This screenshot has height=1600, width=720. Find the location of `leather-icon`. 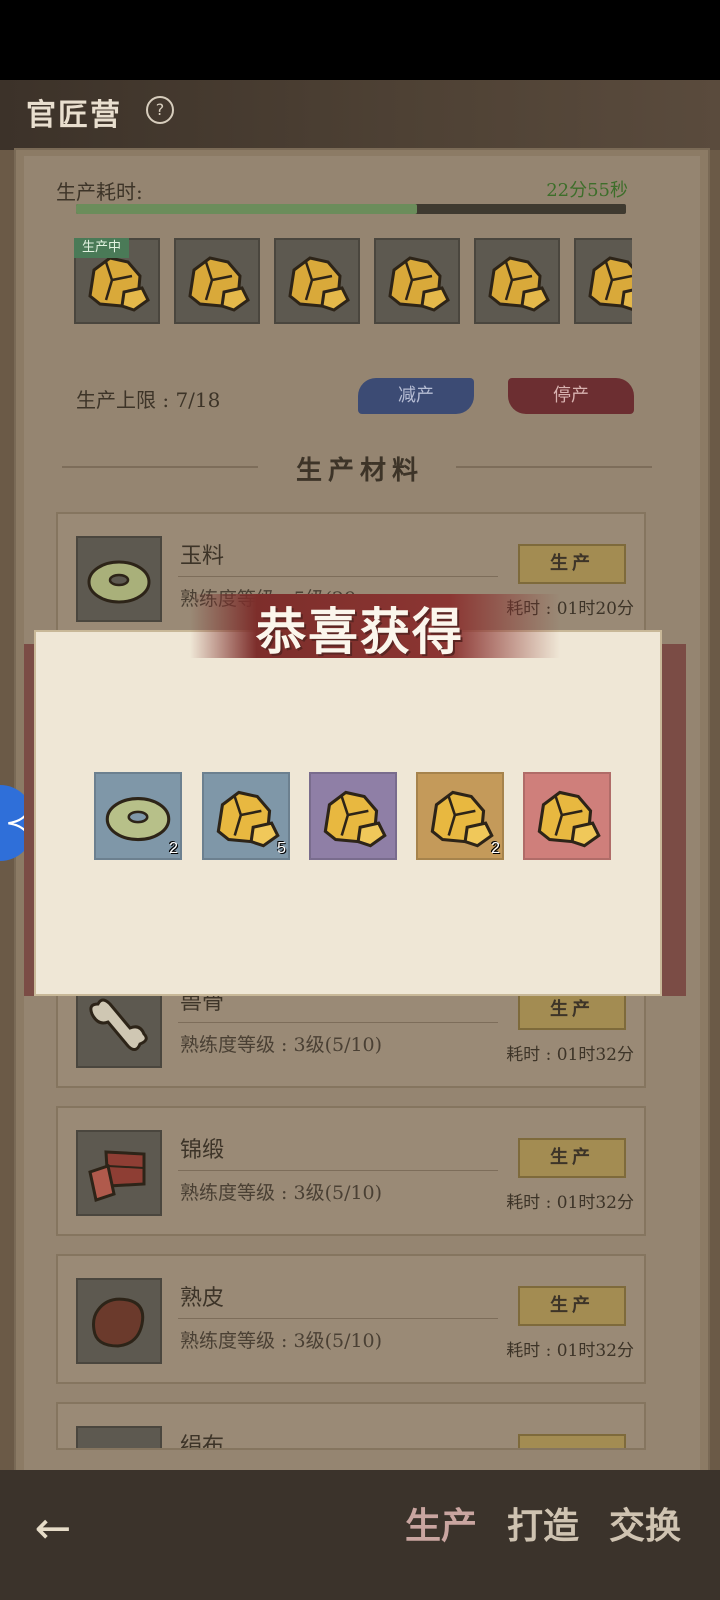

leather-icon is located at coordinates (118, 1322).